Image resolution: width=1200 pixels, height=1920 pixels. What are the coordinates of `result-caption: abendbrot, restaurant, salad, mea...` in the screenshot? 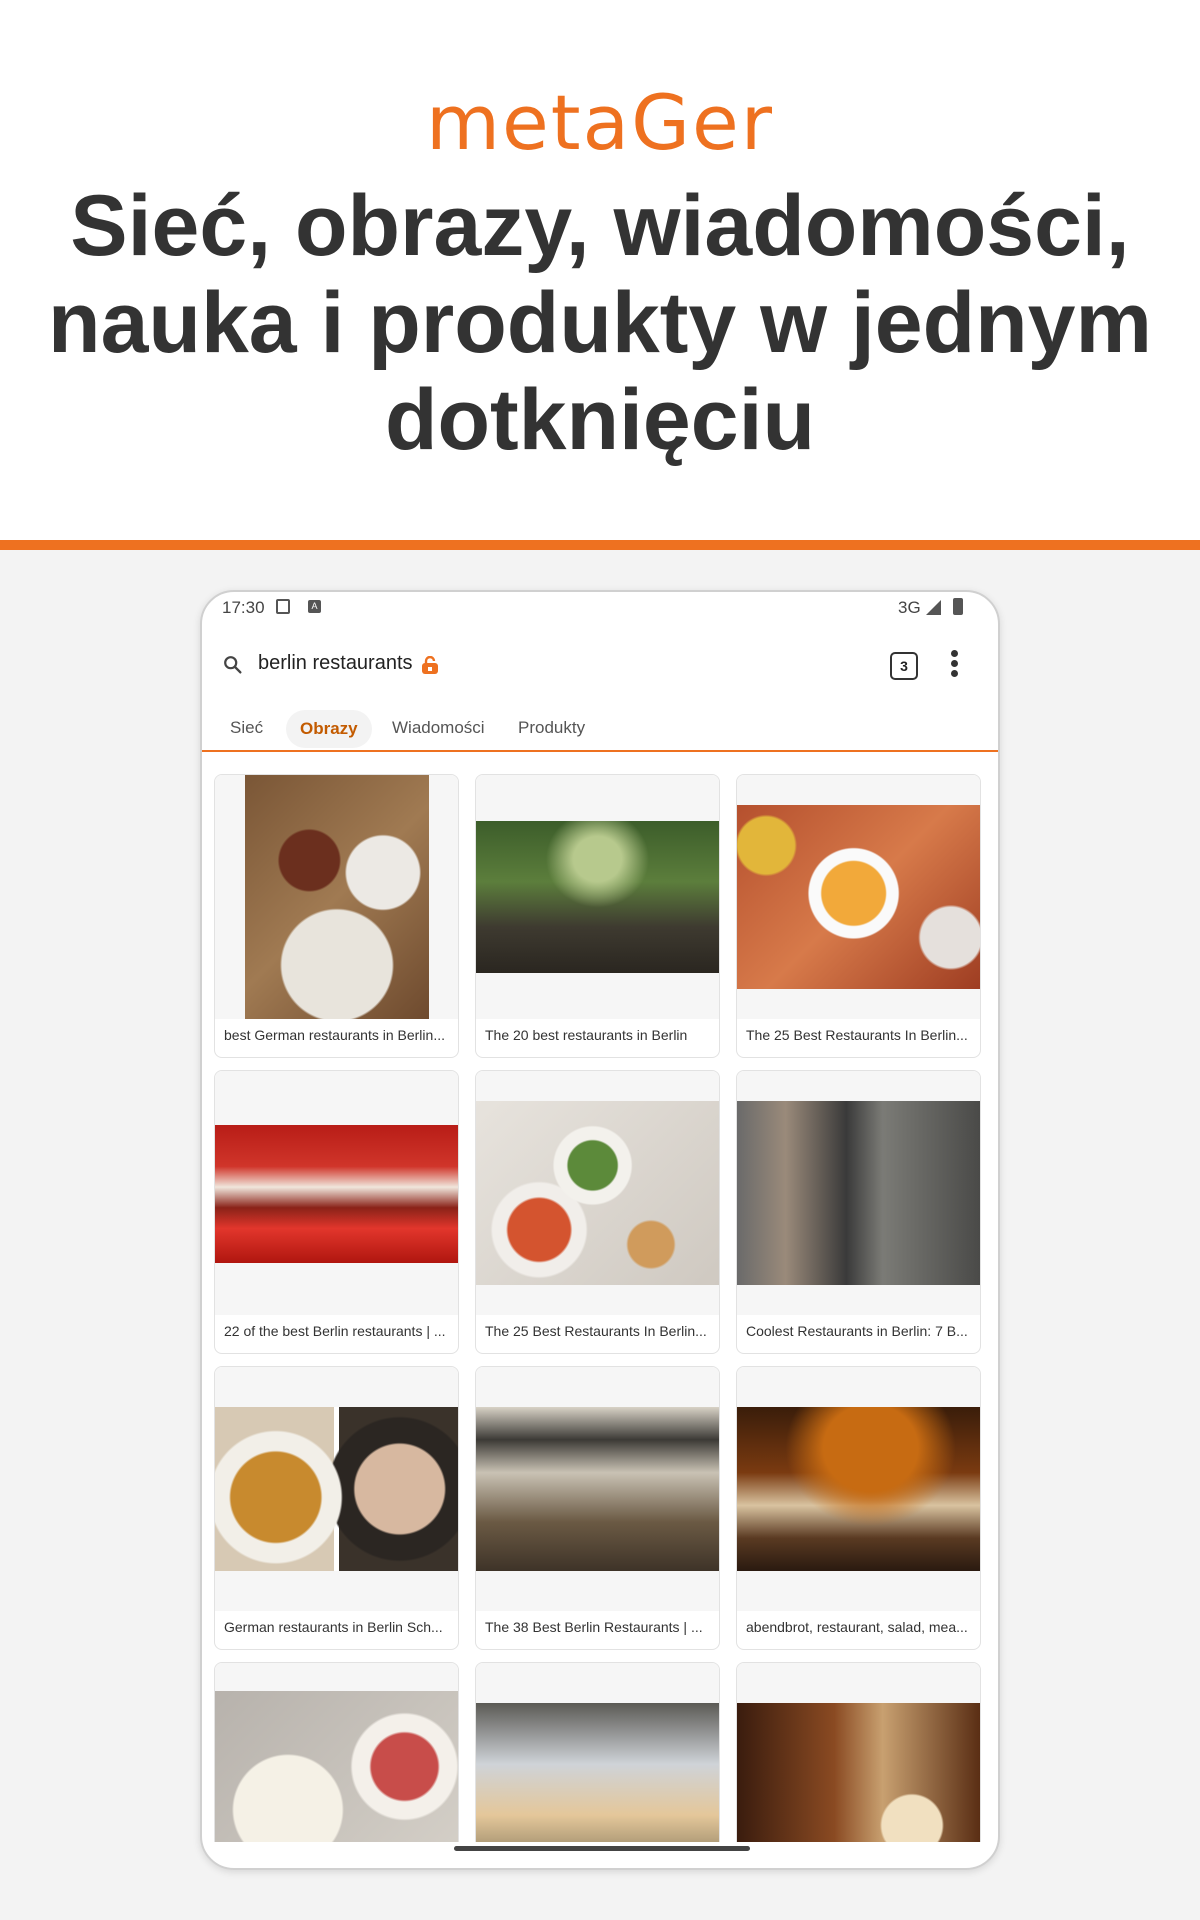 It's located at (857, 1627).